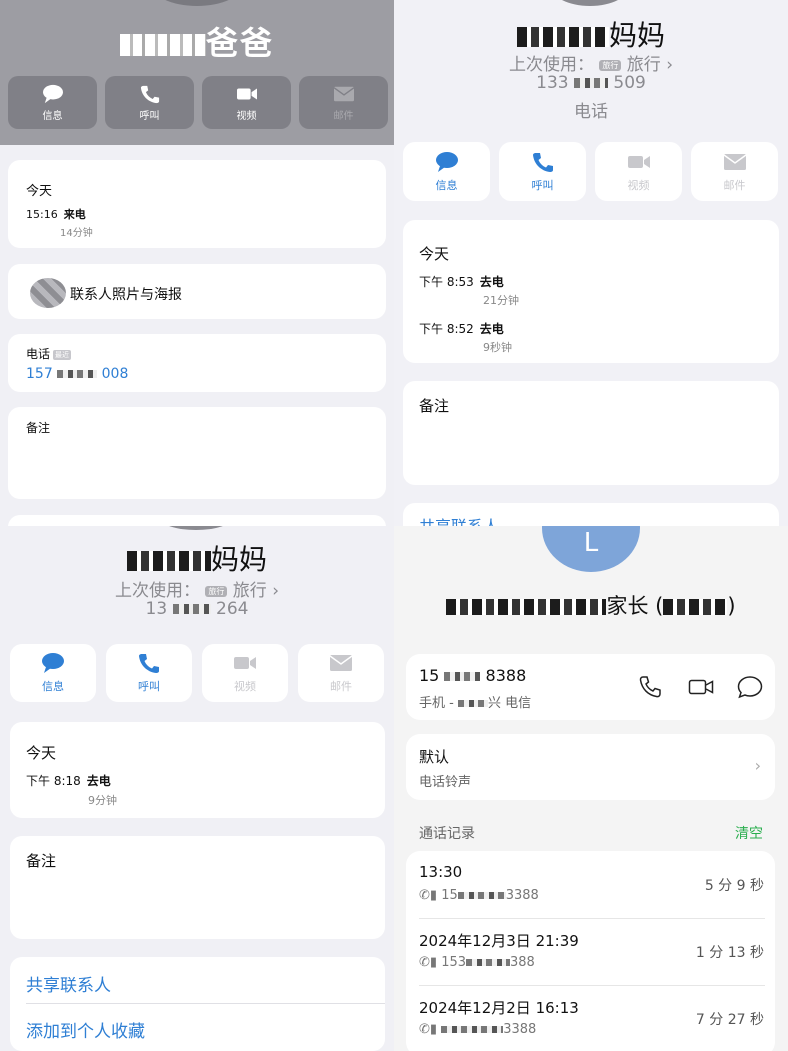 The image size is (788, 1051). I want to click on list-item: 2024年12月2日 16:13 ✆▮ 3388 7 分 27 秒, so click(591, 1018).